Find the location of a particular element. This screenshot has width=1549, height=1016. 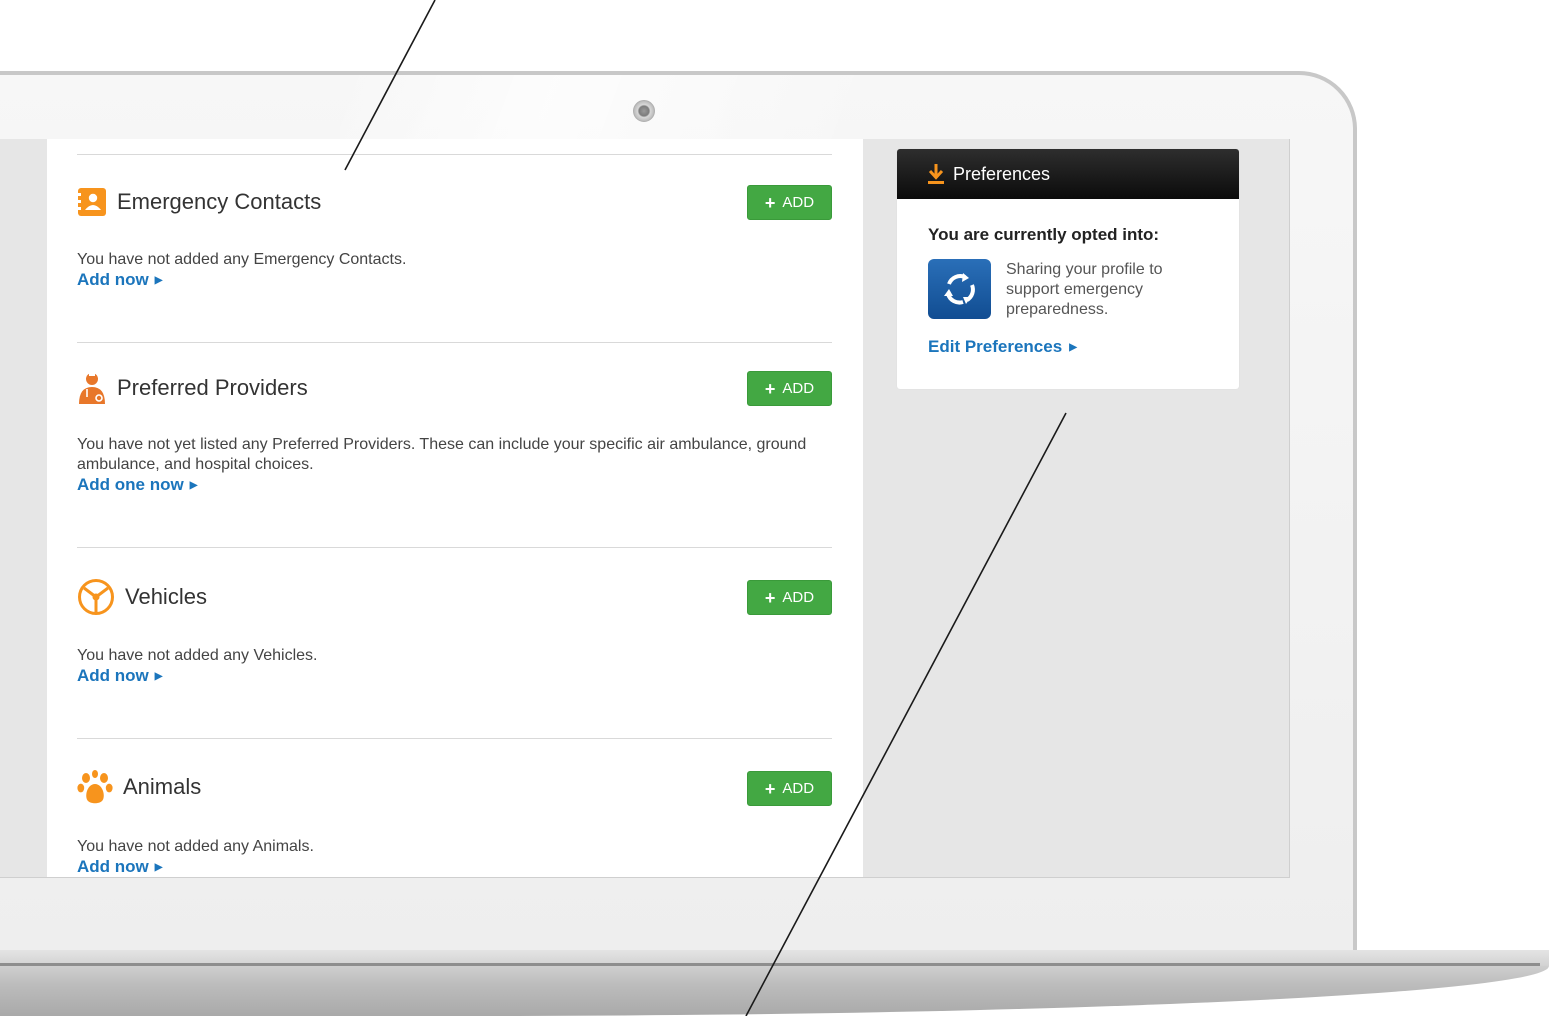

preferred-providers-add-link: Add one now ▶ is located at coordinates (137, 485).